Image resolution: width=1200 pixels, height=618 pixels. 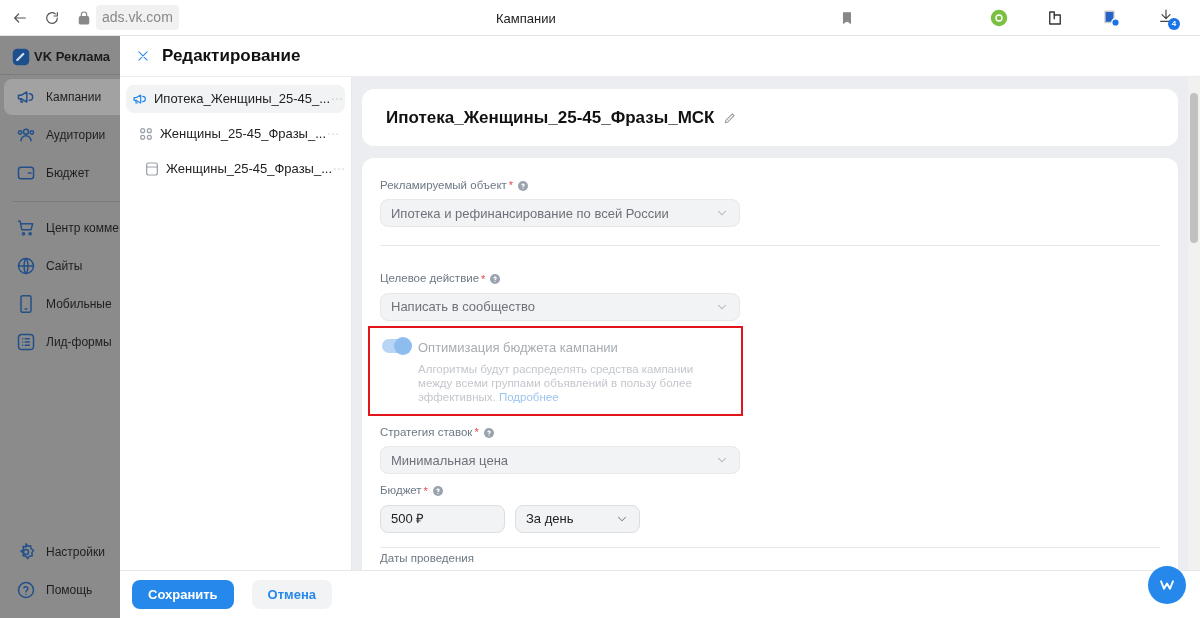 I want to click on card-icon, so click(x=152, y=169).